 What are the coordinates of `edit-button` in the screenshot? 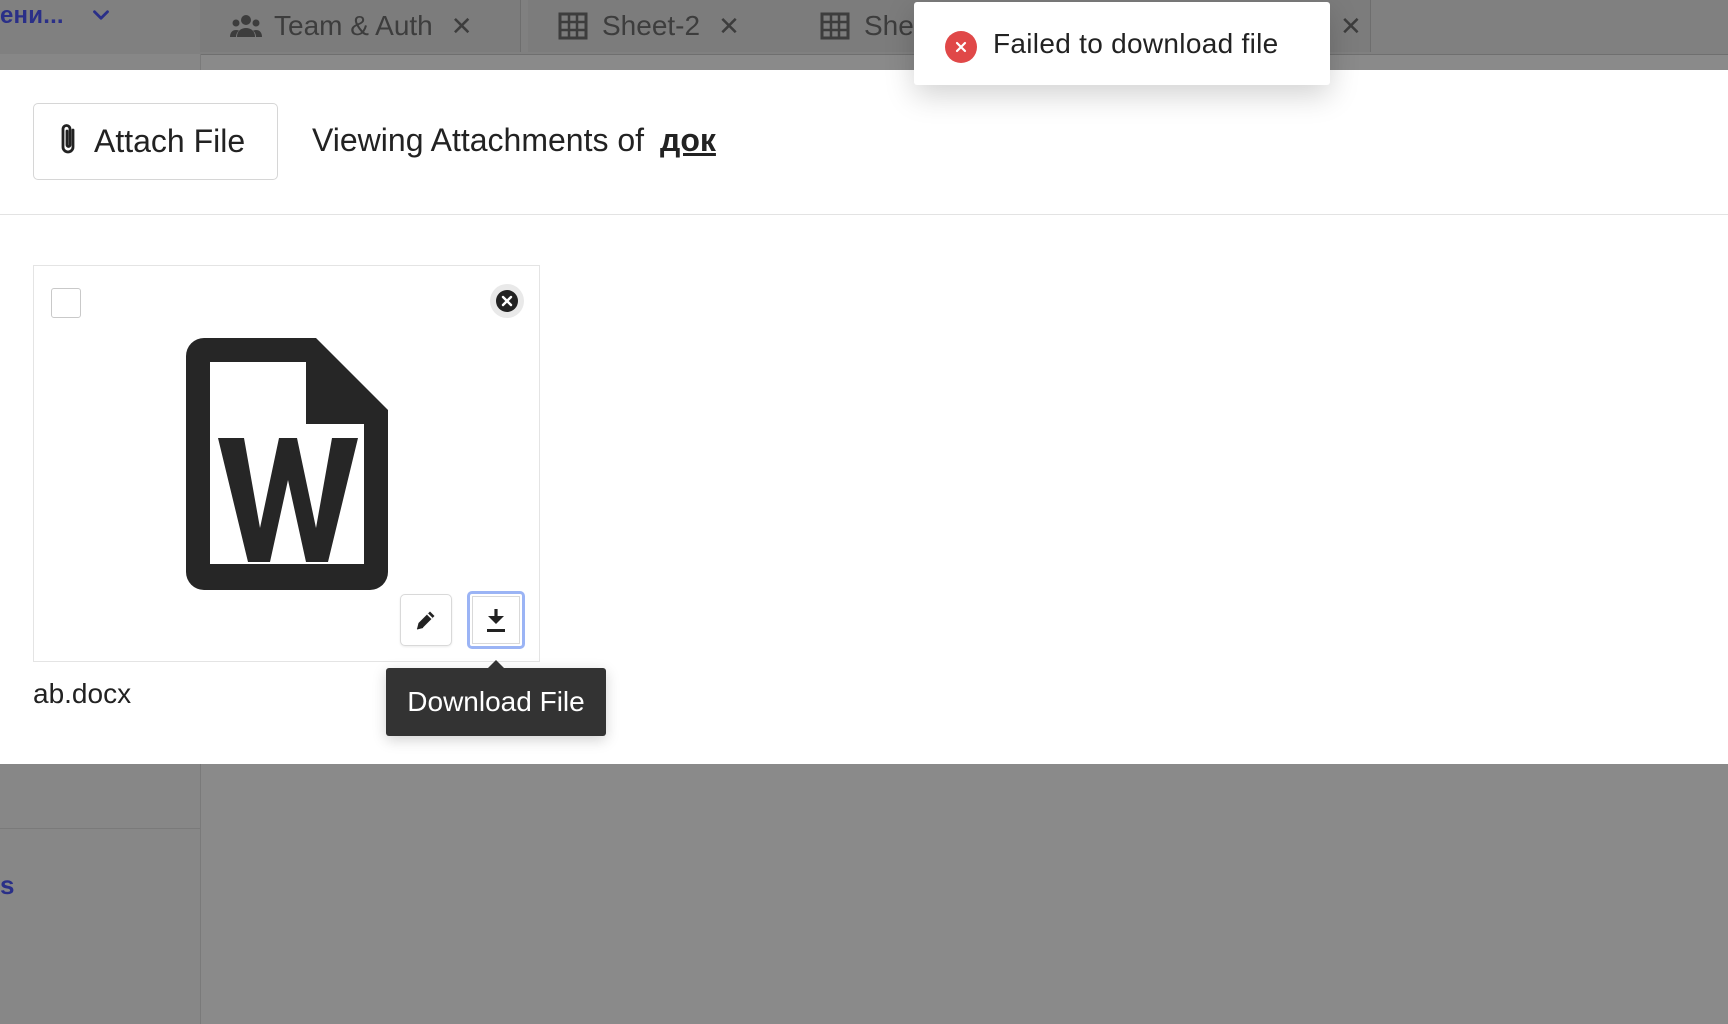 It's located at (426, 620).